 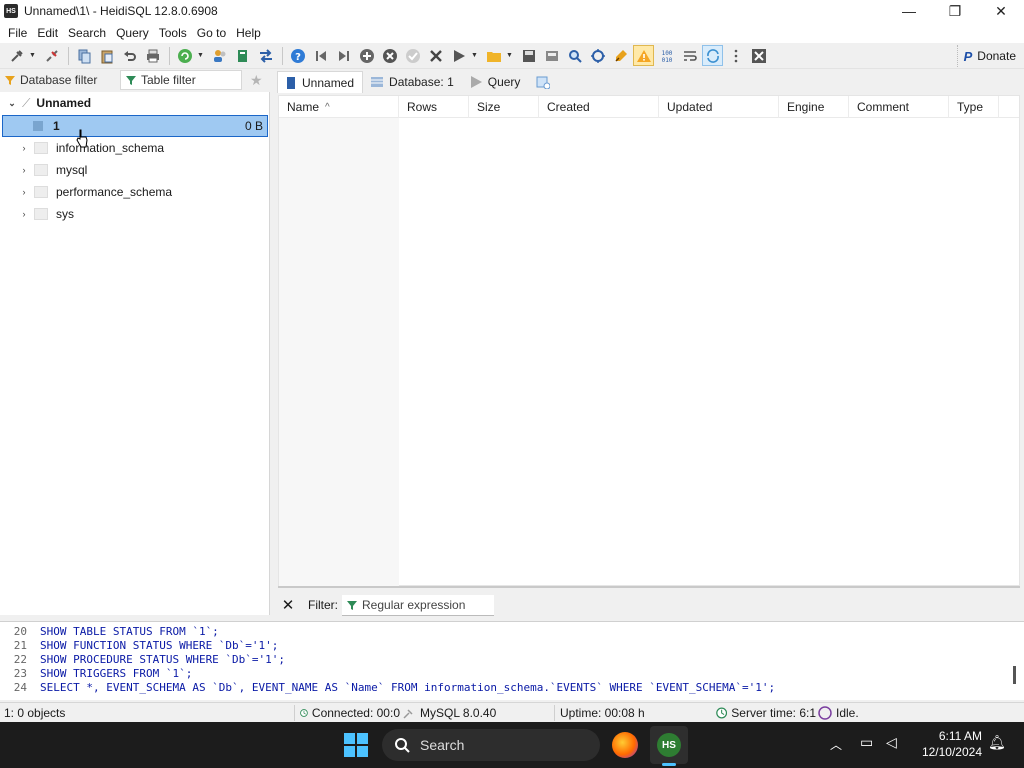 What do you see at coordinates (173, 33) in the screenshot?
I see `menu-tools: Tools` at bounding box center [173, 33].